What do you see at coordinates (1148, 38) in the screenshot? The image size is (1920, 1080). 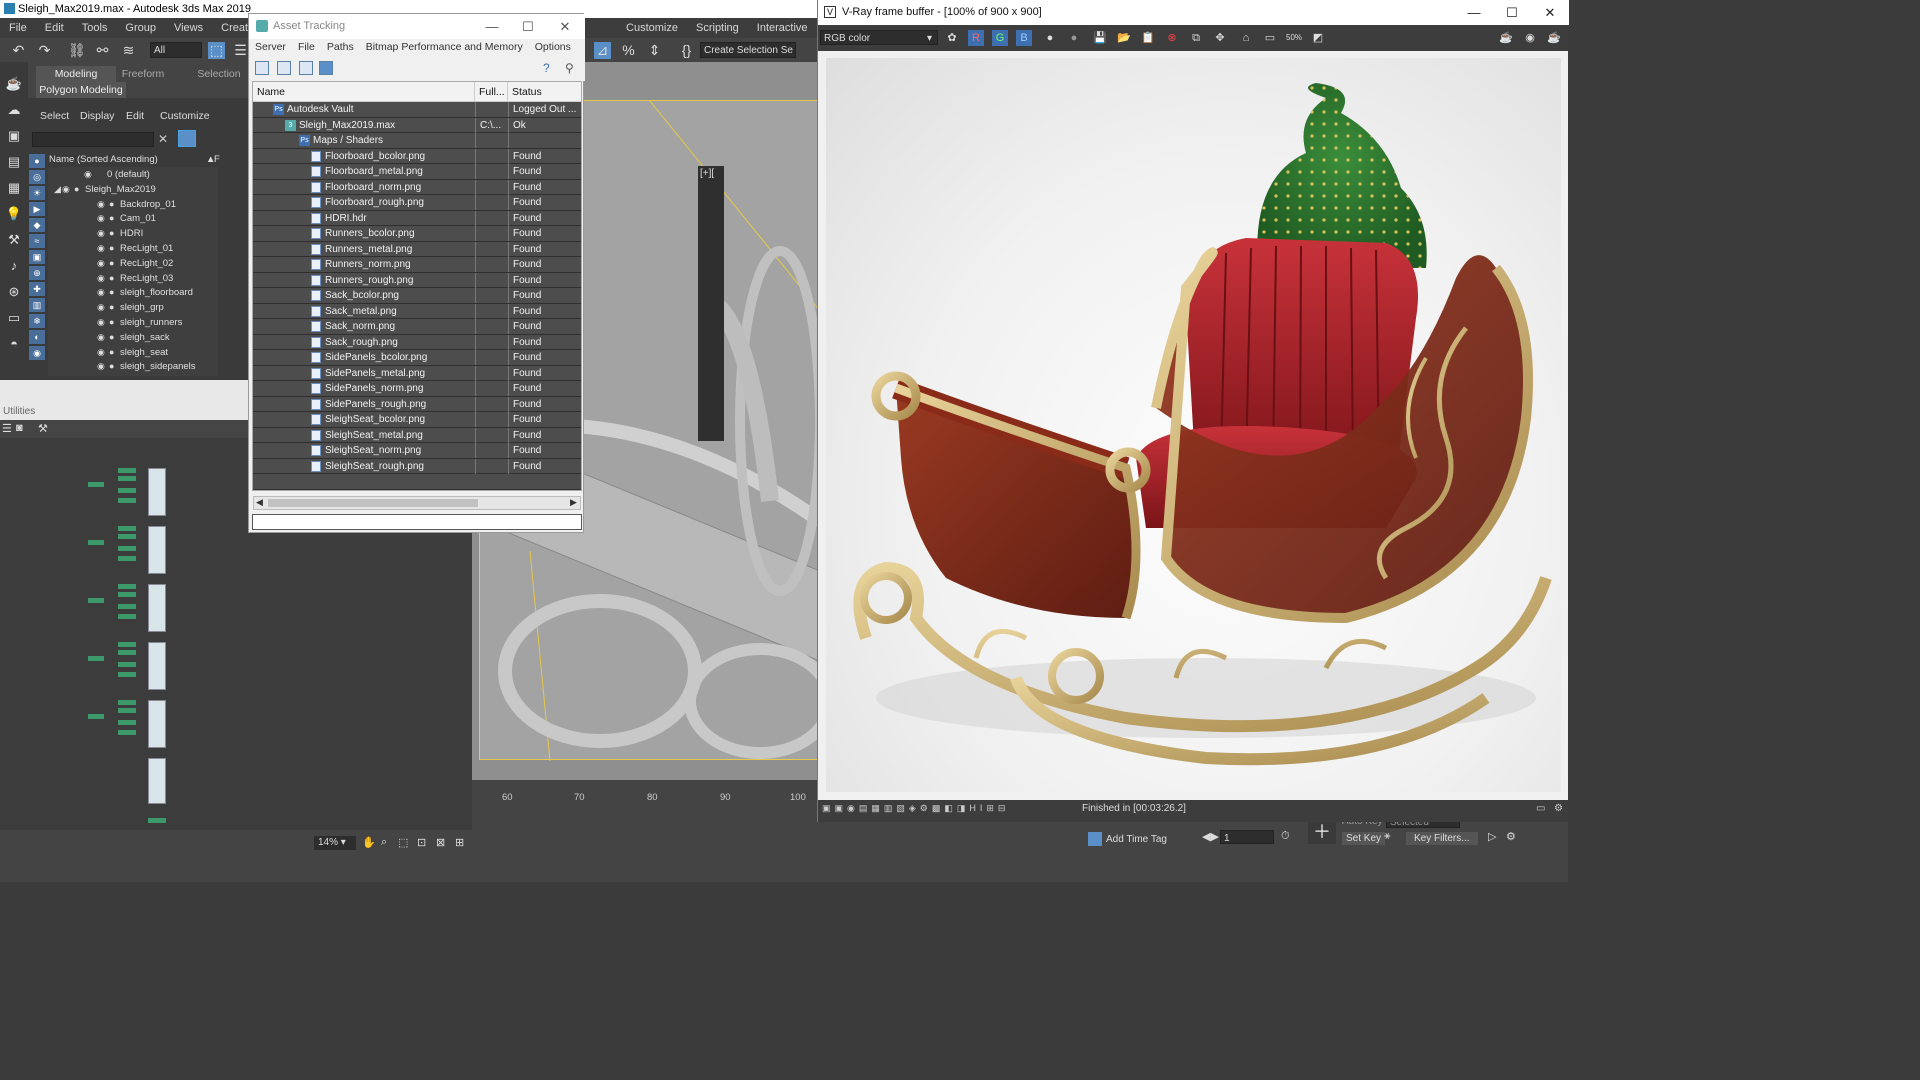 I see `clipboard-icon: 📋` at bounding box center [1148, 38].